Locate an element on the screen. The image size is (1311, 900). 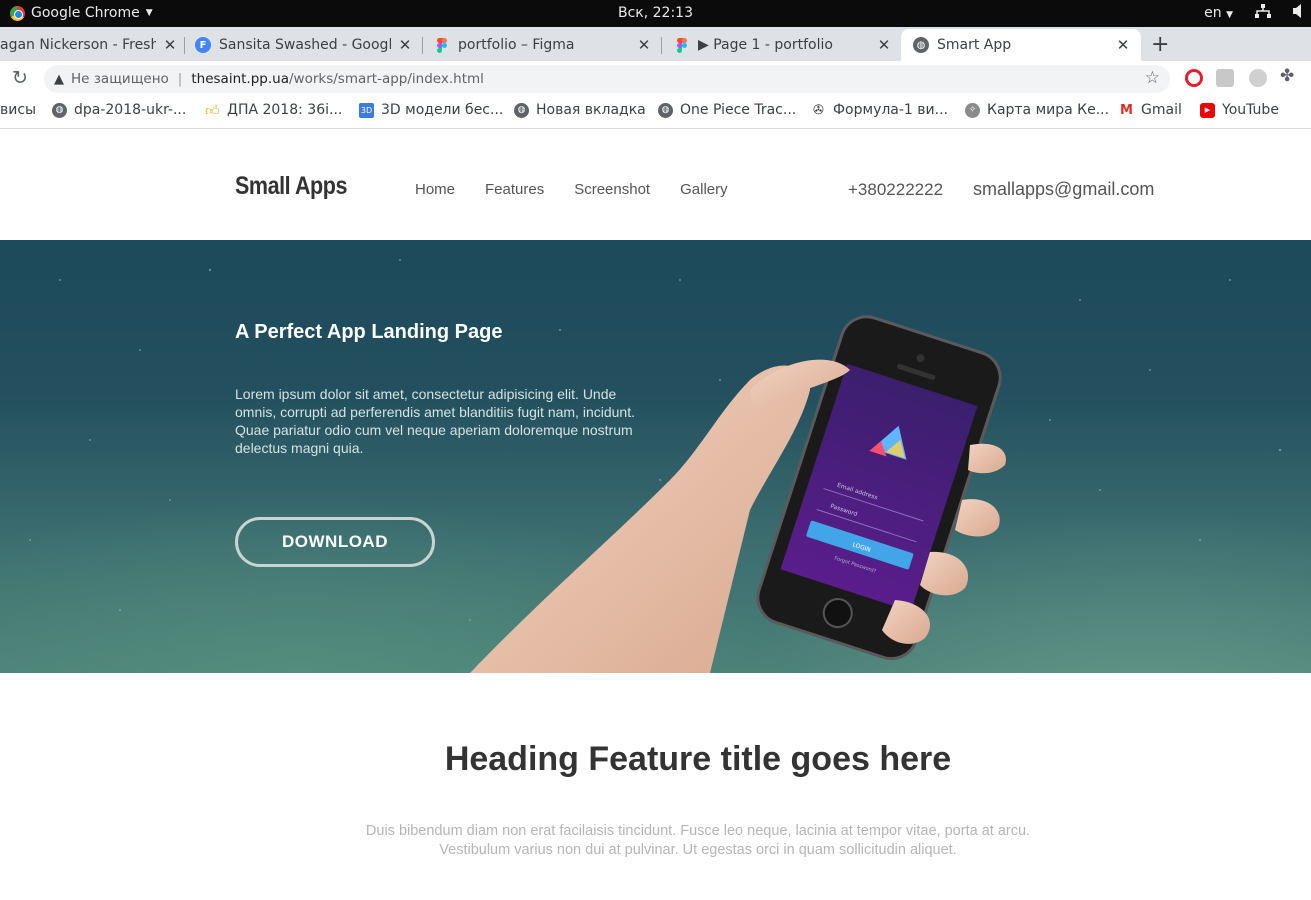
new-tab-button: + is located at coordinates (1160, 44).